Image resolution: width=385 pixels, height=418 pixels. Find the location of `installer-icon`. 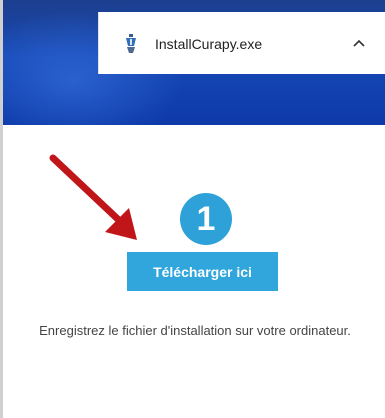

installer-icon is located at coordinates (131, 43).